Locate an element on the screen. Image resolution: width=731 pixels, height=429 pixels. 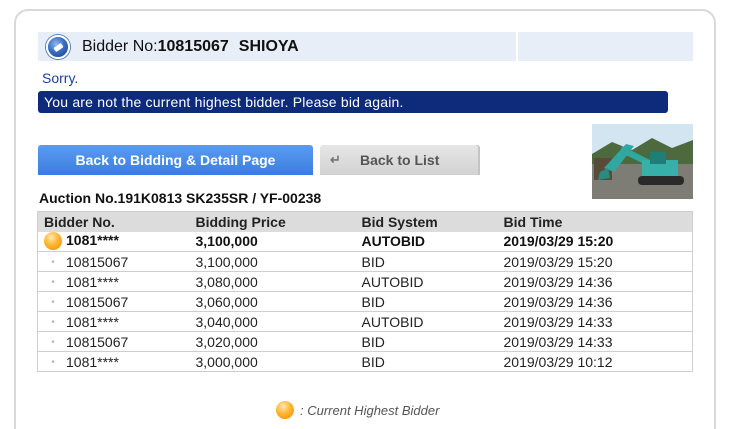
highest-bidder-legend-icon is located at coordinates (285, 410).